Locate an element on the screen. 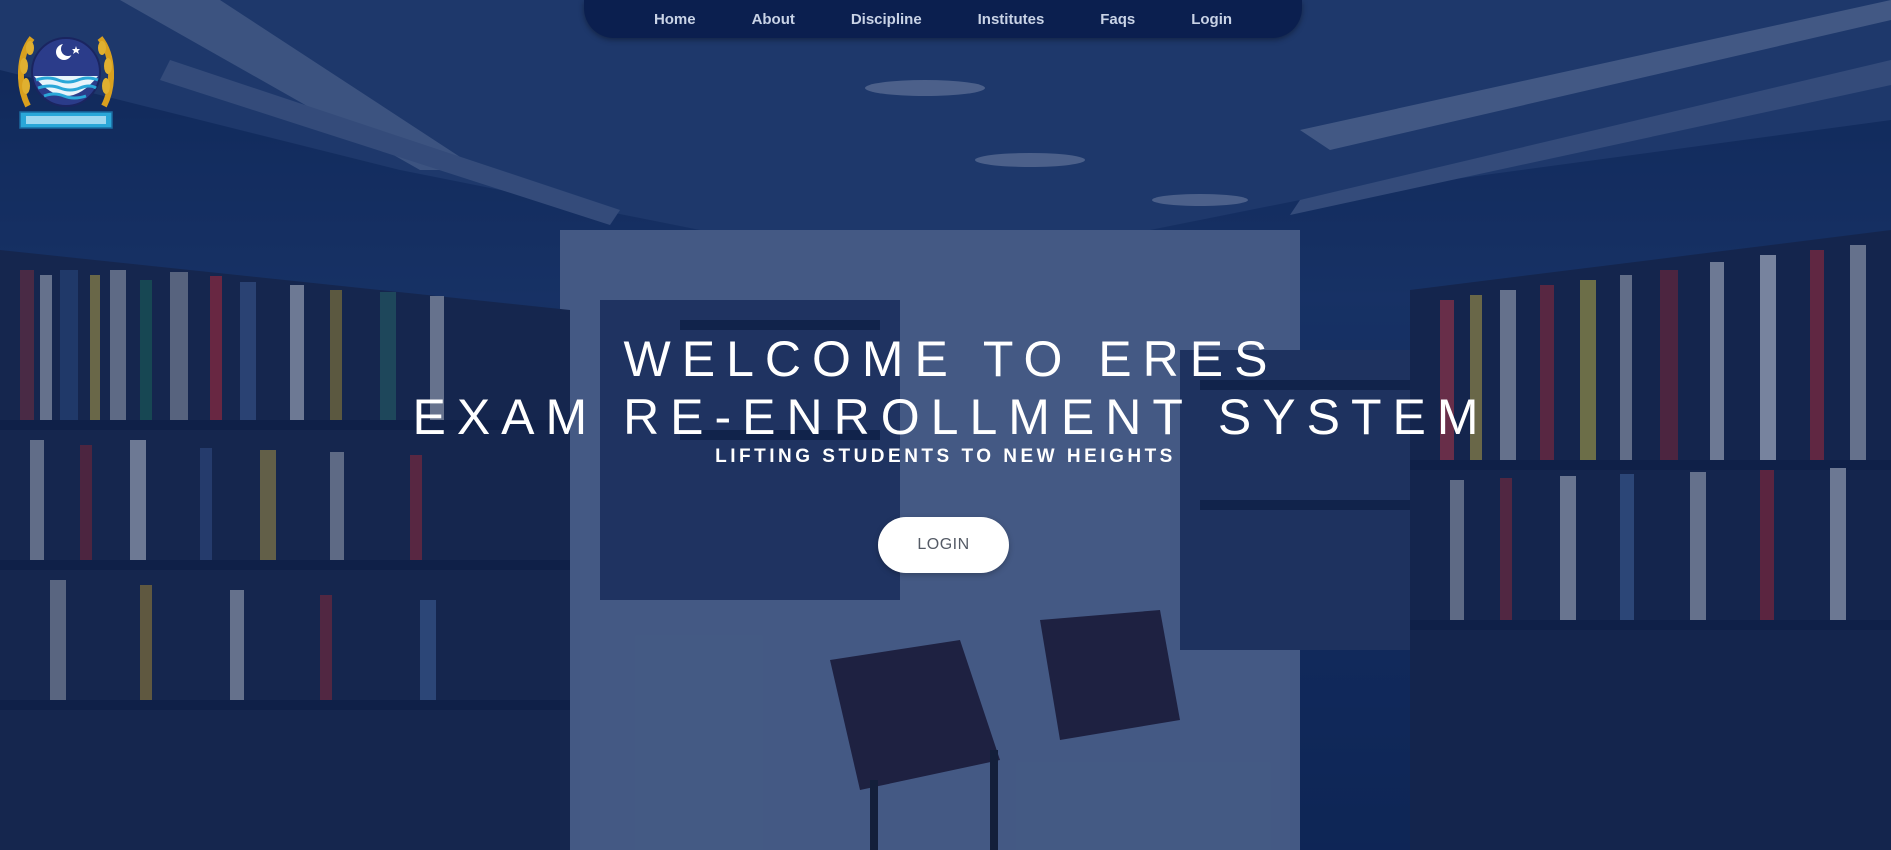  nav-home-link: Home is located at coordinates (675, 19).